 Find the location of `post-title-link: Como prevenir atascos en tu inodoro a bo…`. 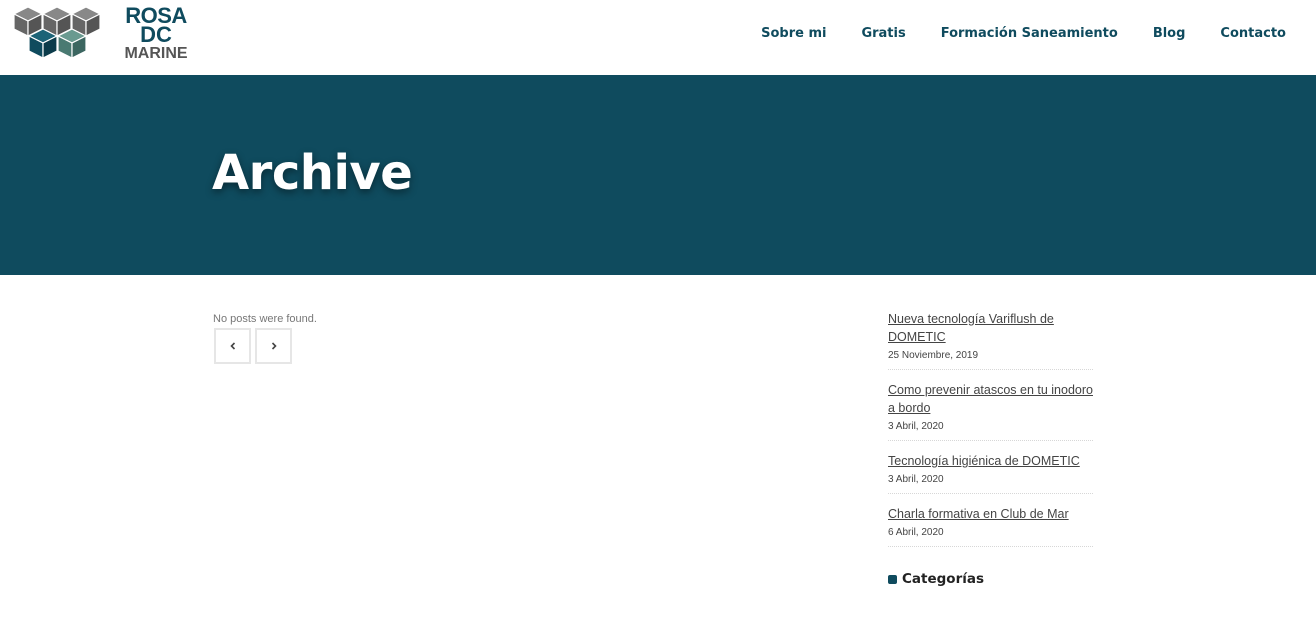

post-title-link: Como prevenir atascos en tu inodoro a bo… is located at coordinates (990, 399).